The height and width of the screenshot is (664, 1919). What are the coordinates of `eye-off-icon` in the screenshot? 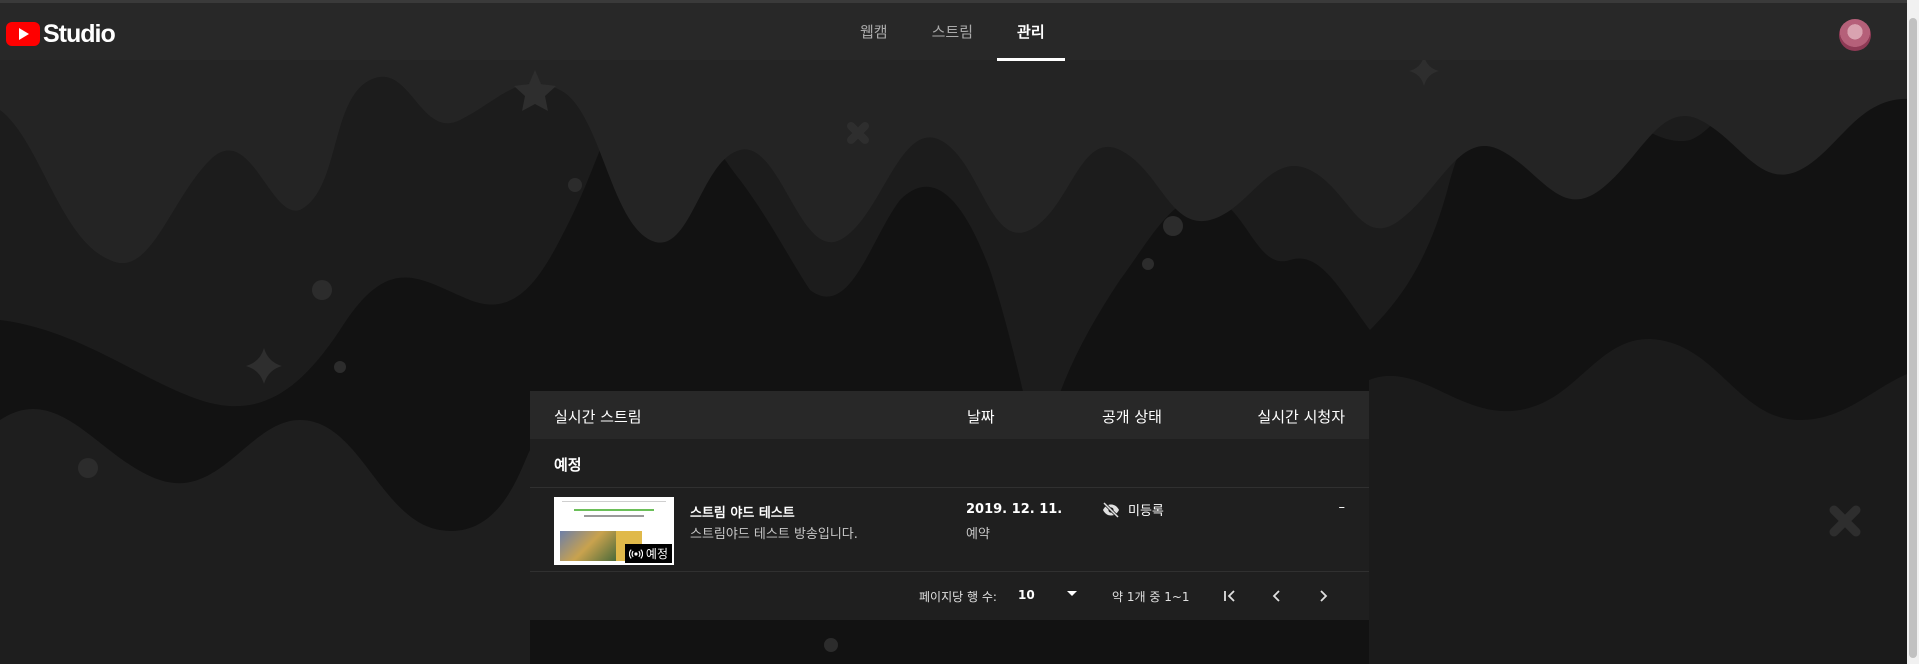 It's located at (1111, 509).